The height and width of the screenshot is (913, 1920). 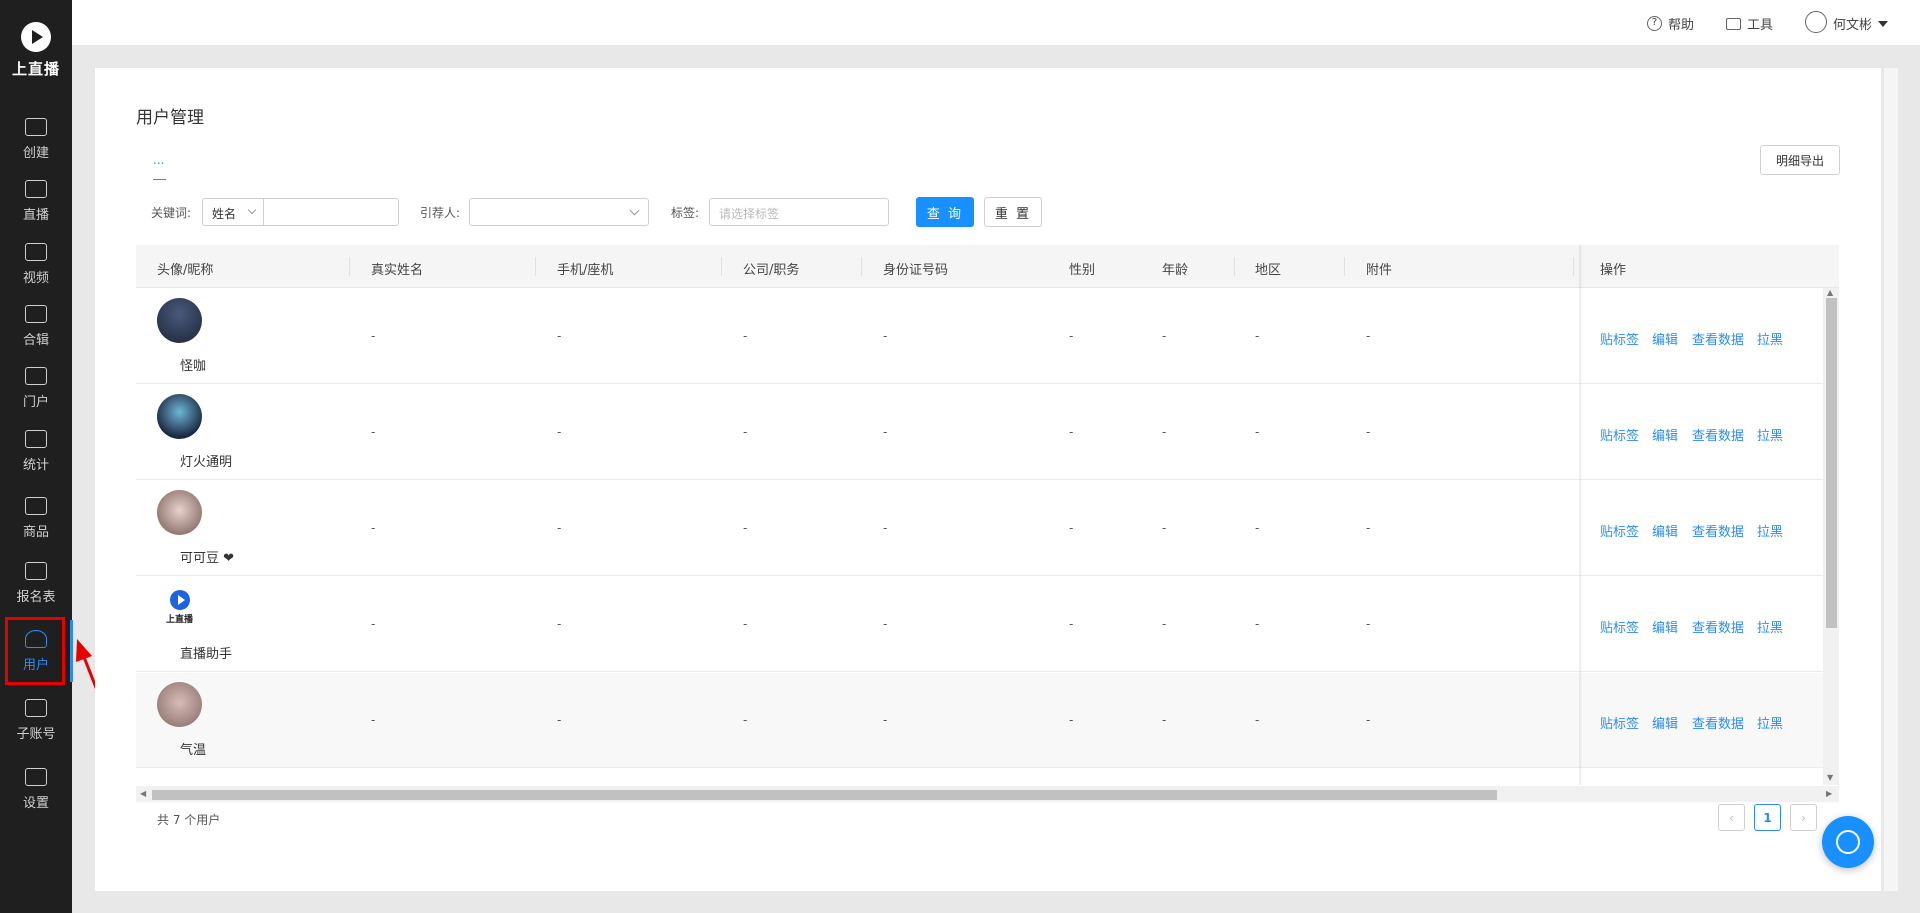 What do you see at coordinates (1891, 479) in the screenshot?
I see `page-scrollbar` at bounding box center [1891, 479].